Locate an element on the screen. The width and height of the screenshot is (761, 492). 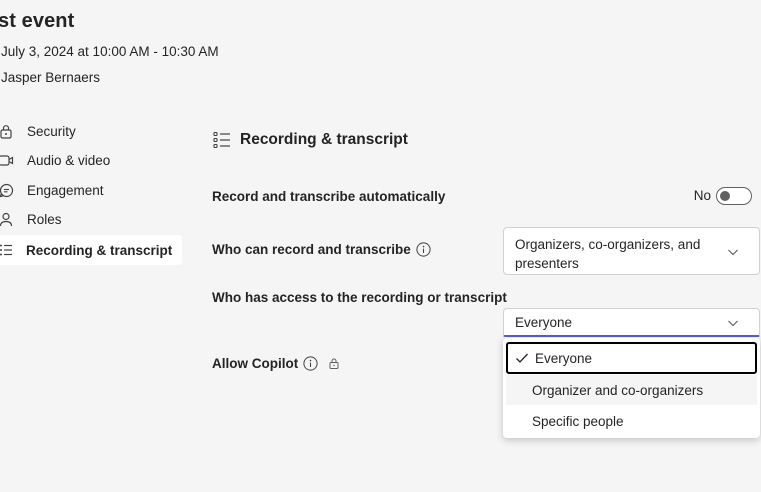
section-title: Recording & transcript is located at coordinates (310, 140).